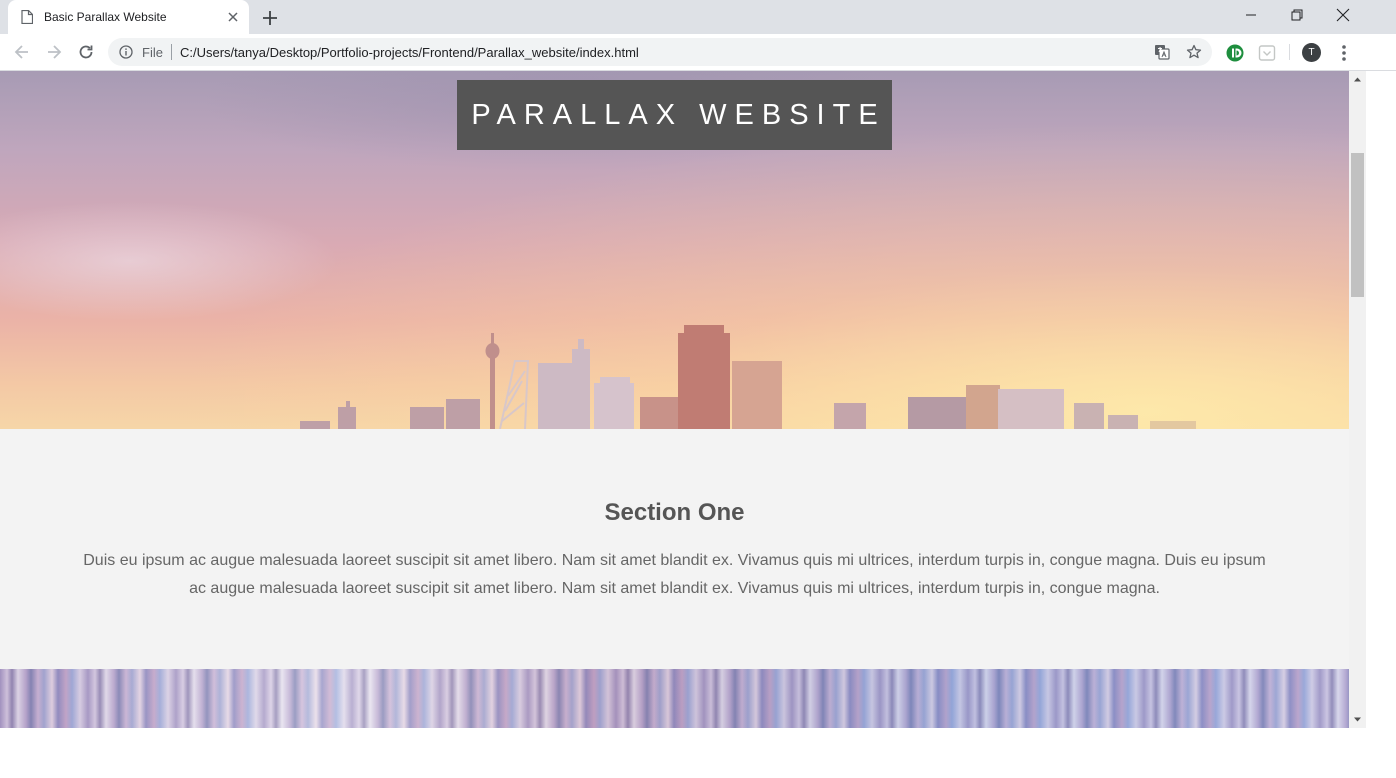  Describe the element at coordinates (1235, 53) in the screenshot. I see `grammarly-icon` at that location.